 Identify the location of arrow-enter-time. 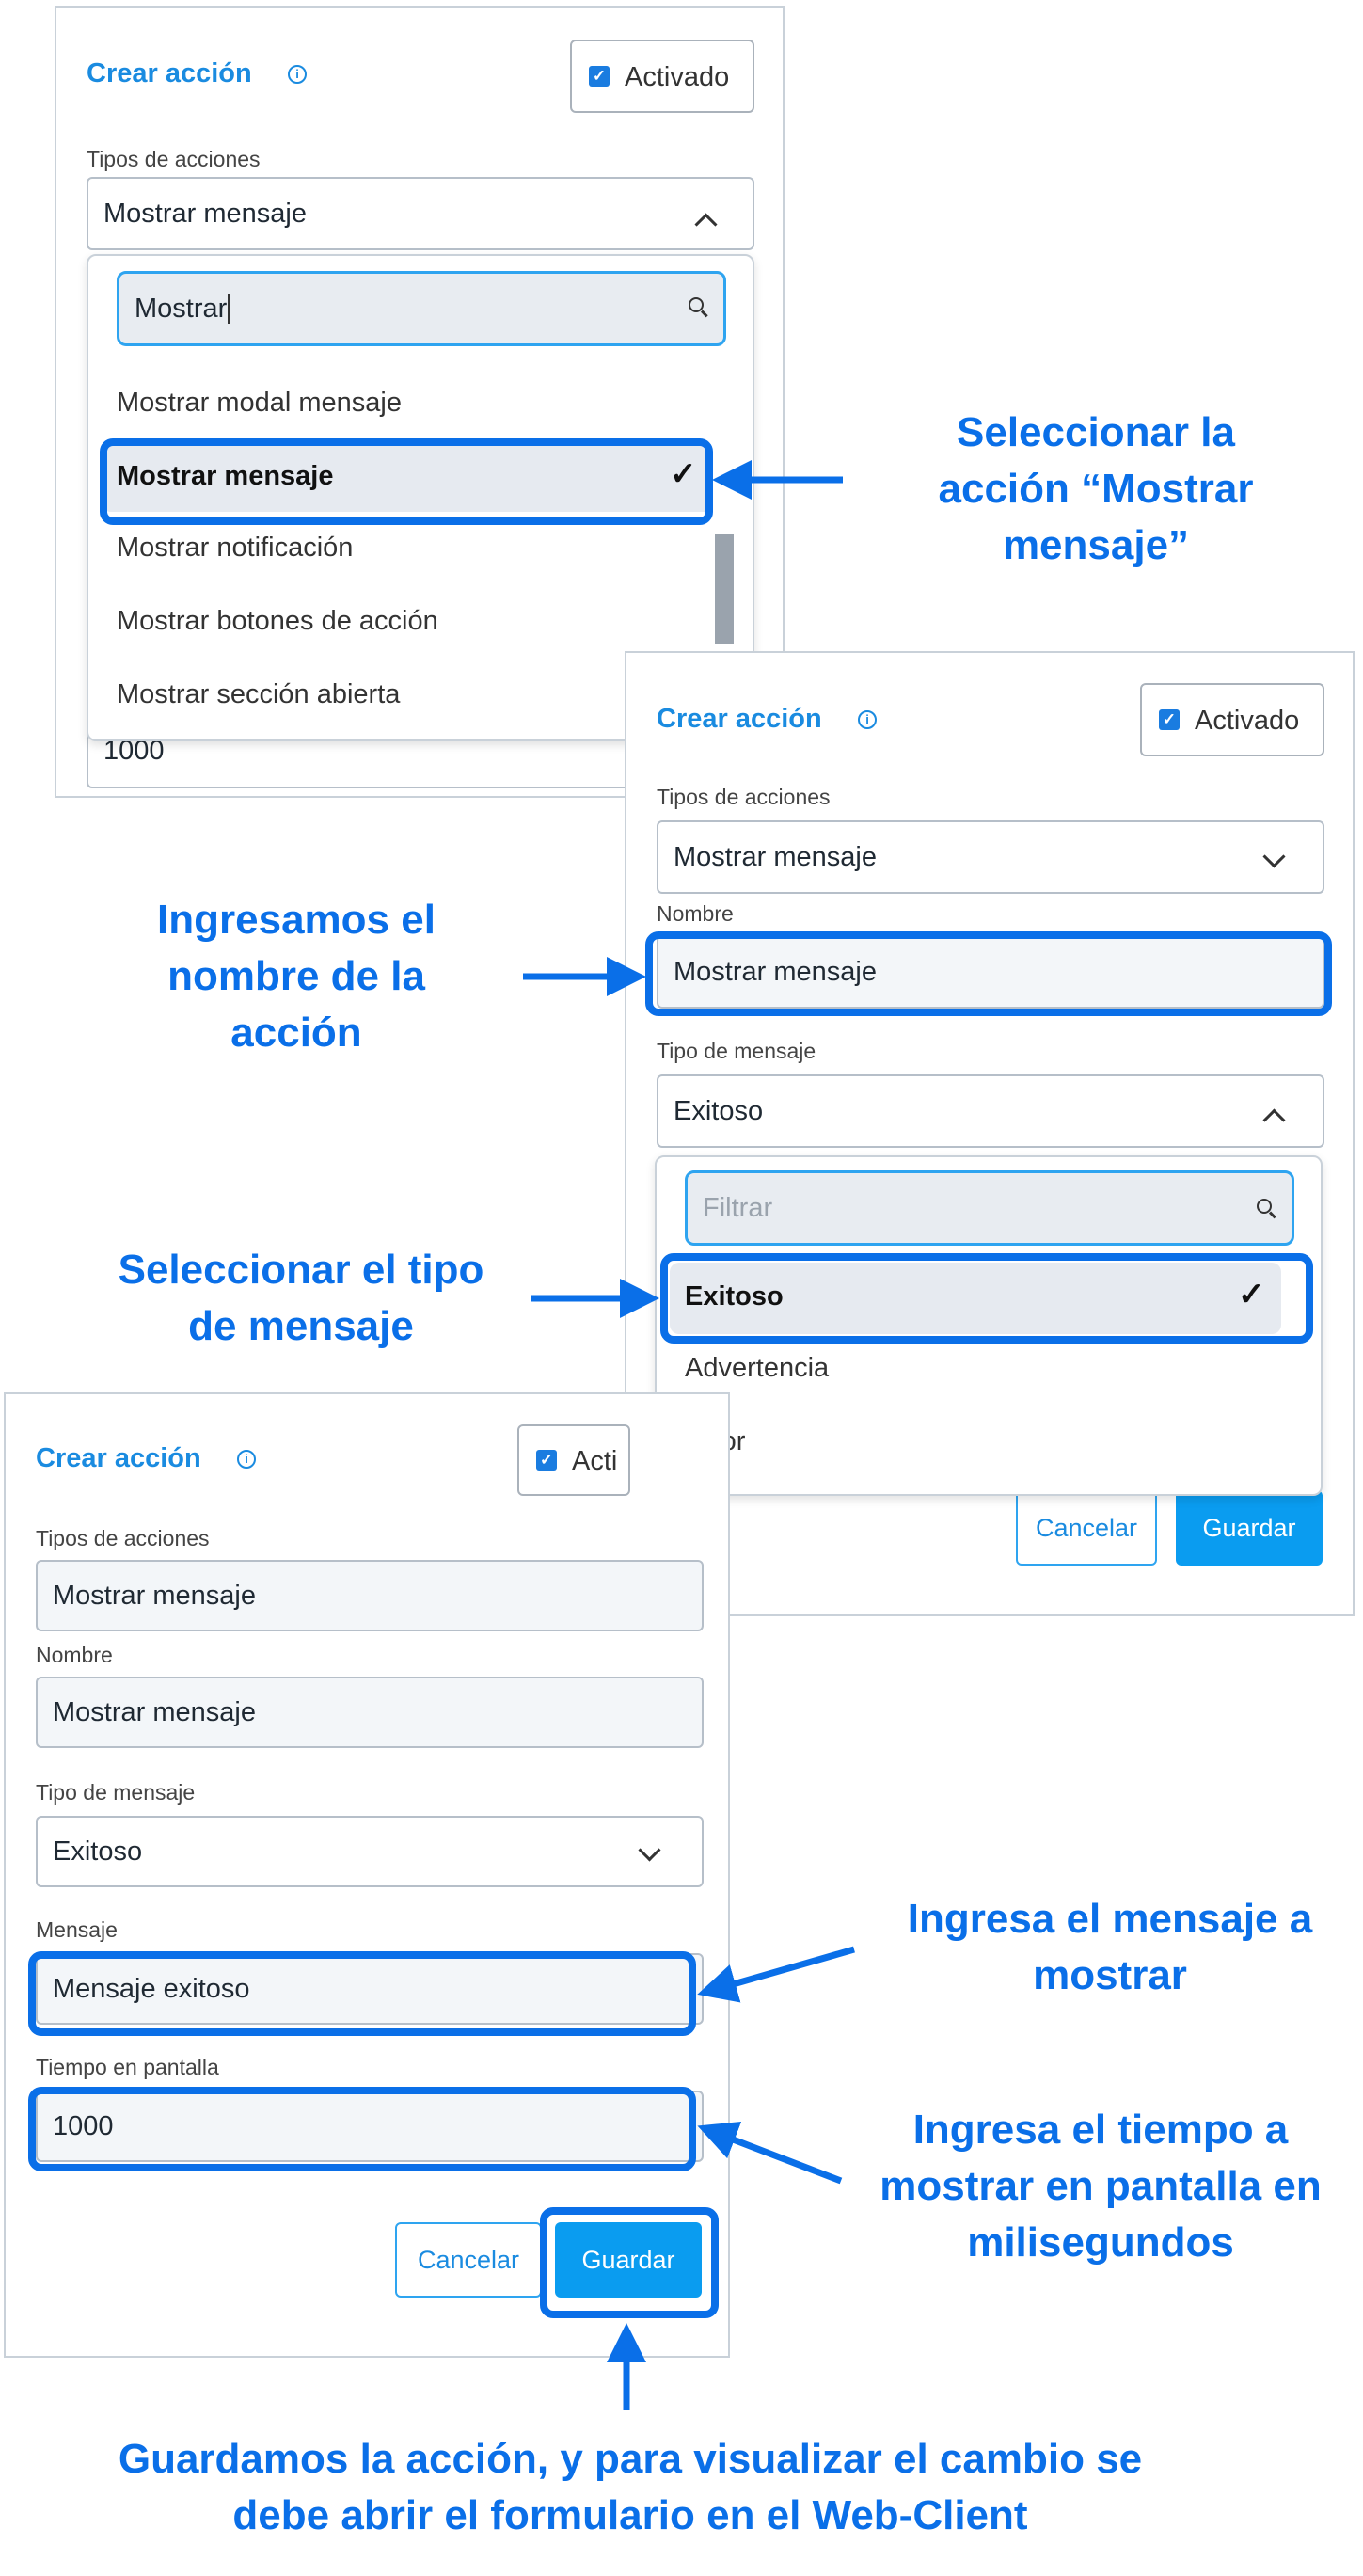
(770, 2153).